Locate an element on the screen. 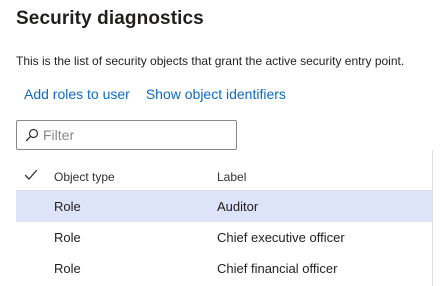  table-row: Role Auditor is located at coordinates (224, 206).